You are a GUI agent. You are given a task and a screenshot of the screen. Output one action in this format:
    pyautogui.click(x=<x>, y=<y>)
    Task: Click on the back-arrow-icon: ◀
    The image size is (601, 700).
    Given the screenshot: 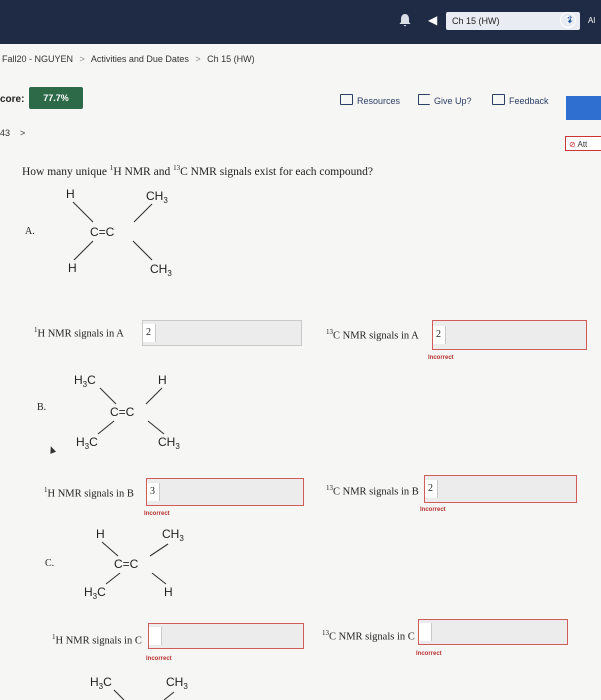 What is the action you would take?
    pyautogui.click(x=432, y=20)
    